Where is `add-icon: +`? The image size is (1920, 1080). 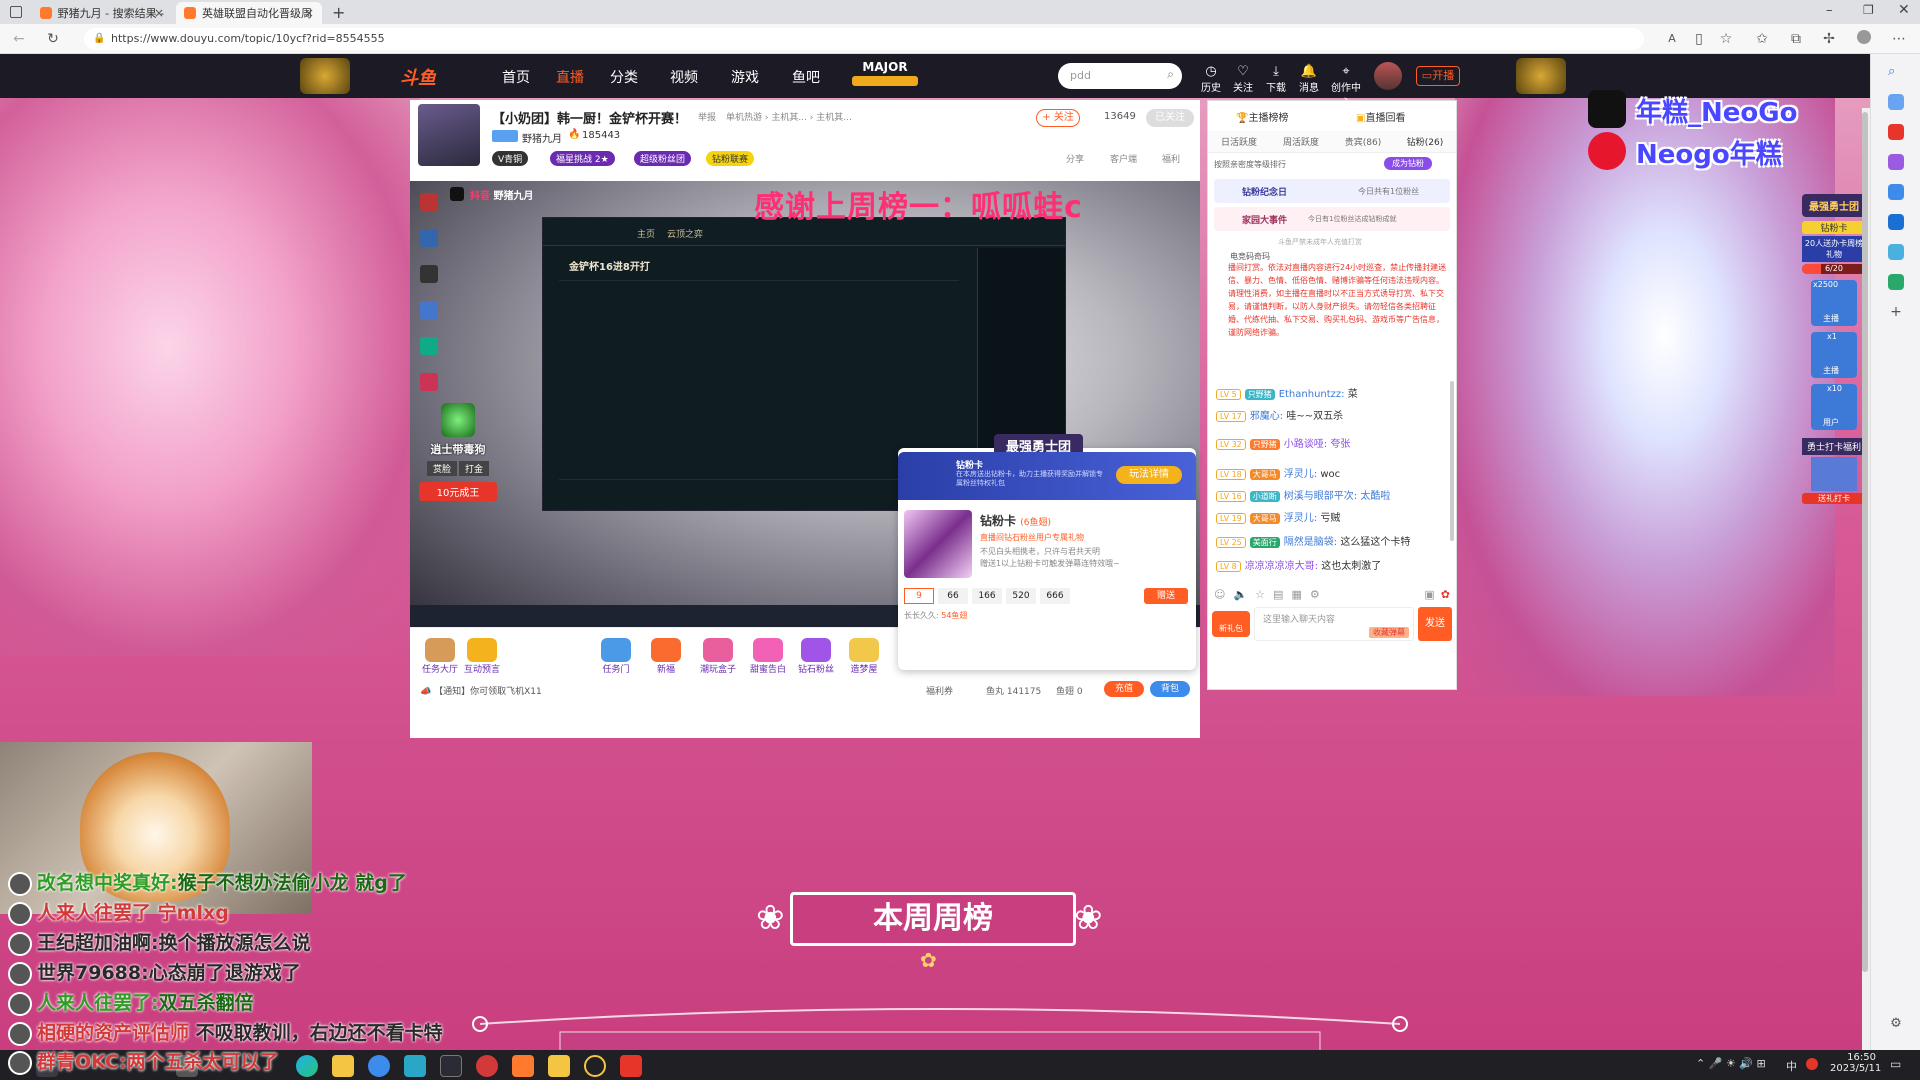 add-icon: + is located at coordinates (1896, 312).